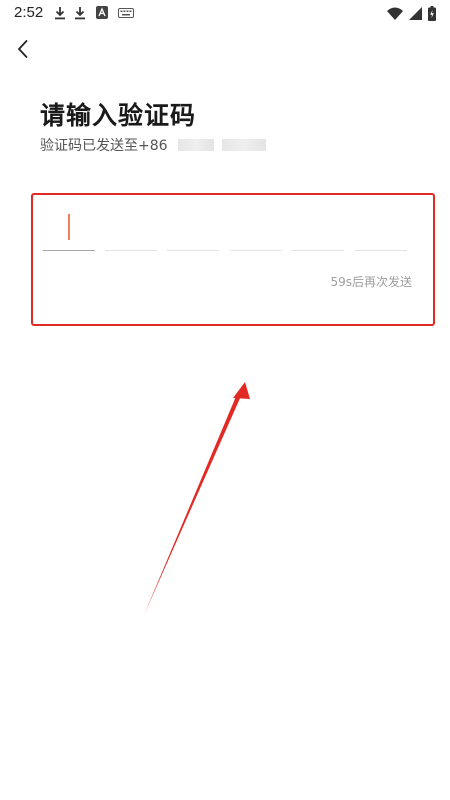 This screenshot has height=800, width=450. Describe the element at coordinates (225, 13) in the screenshot. I see `status-bar: 2:52` at that location.